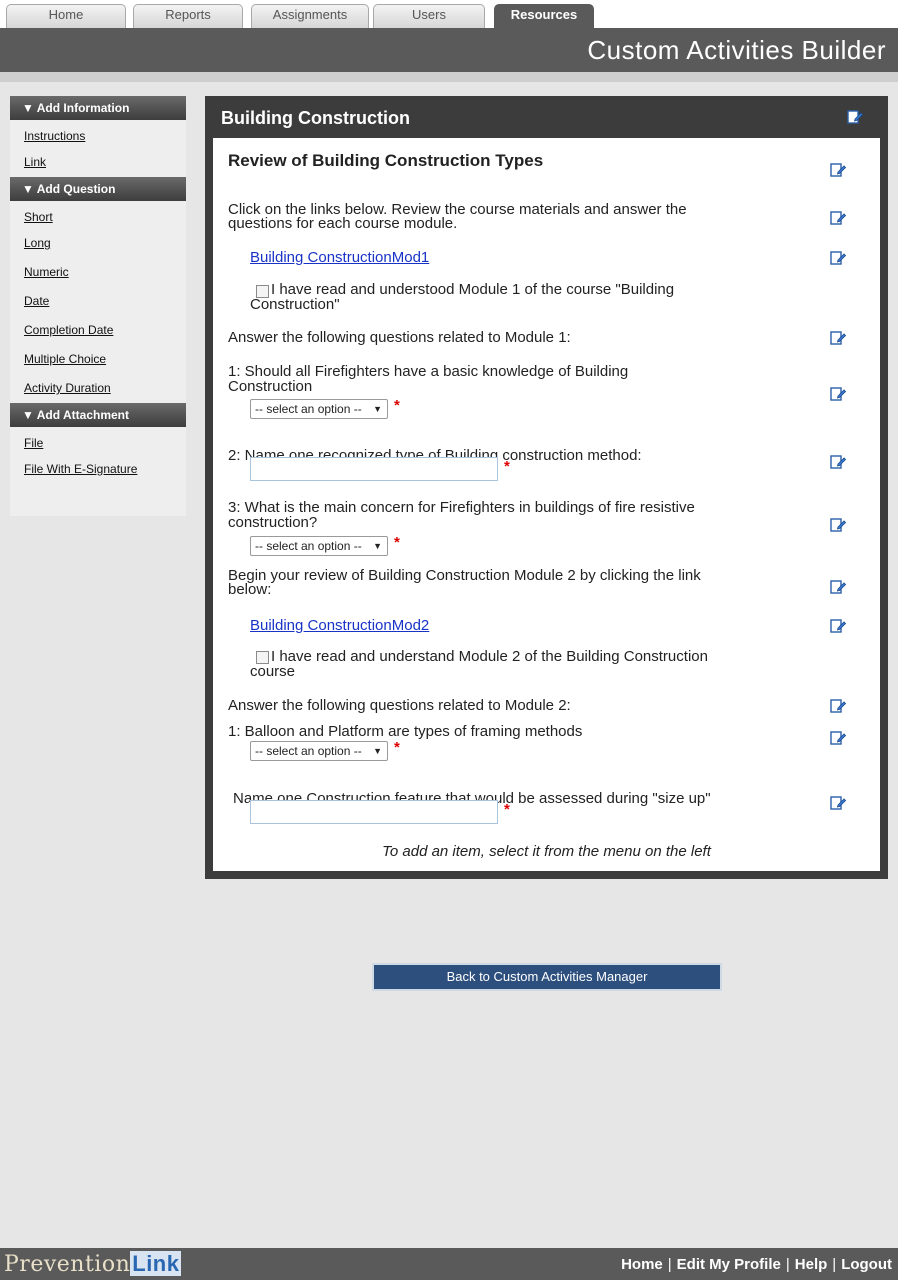  Describe the element at coordinates (736, 50) in the screenshot. I see `page-title: Custom Activities Builder` at that location.